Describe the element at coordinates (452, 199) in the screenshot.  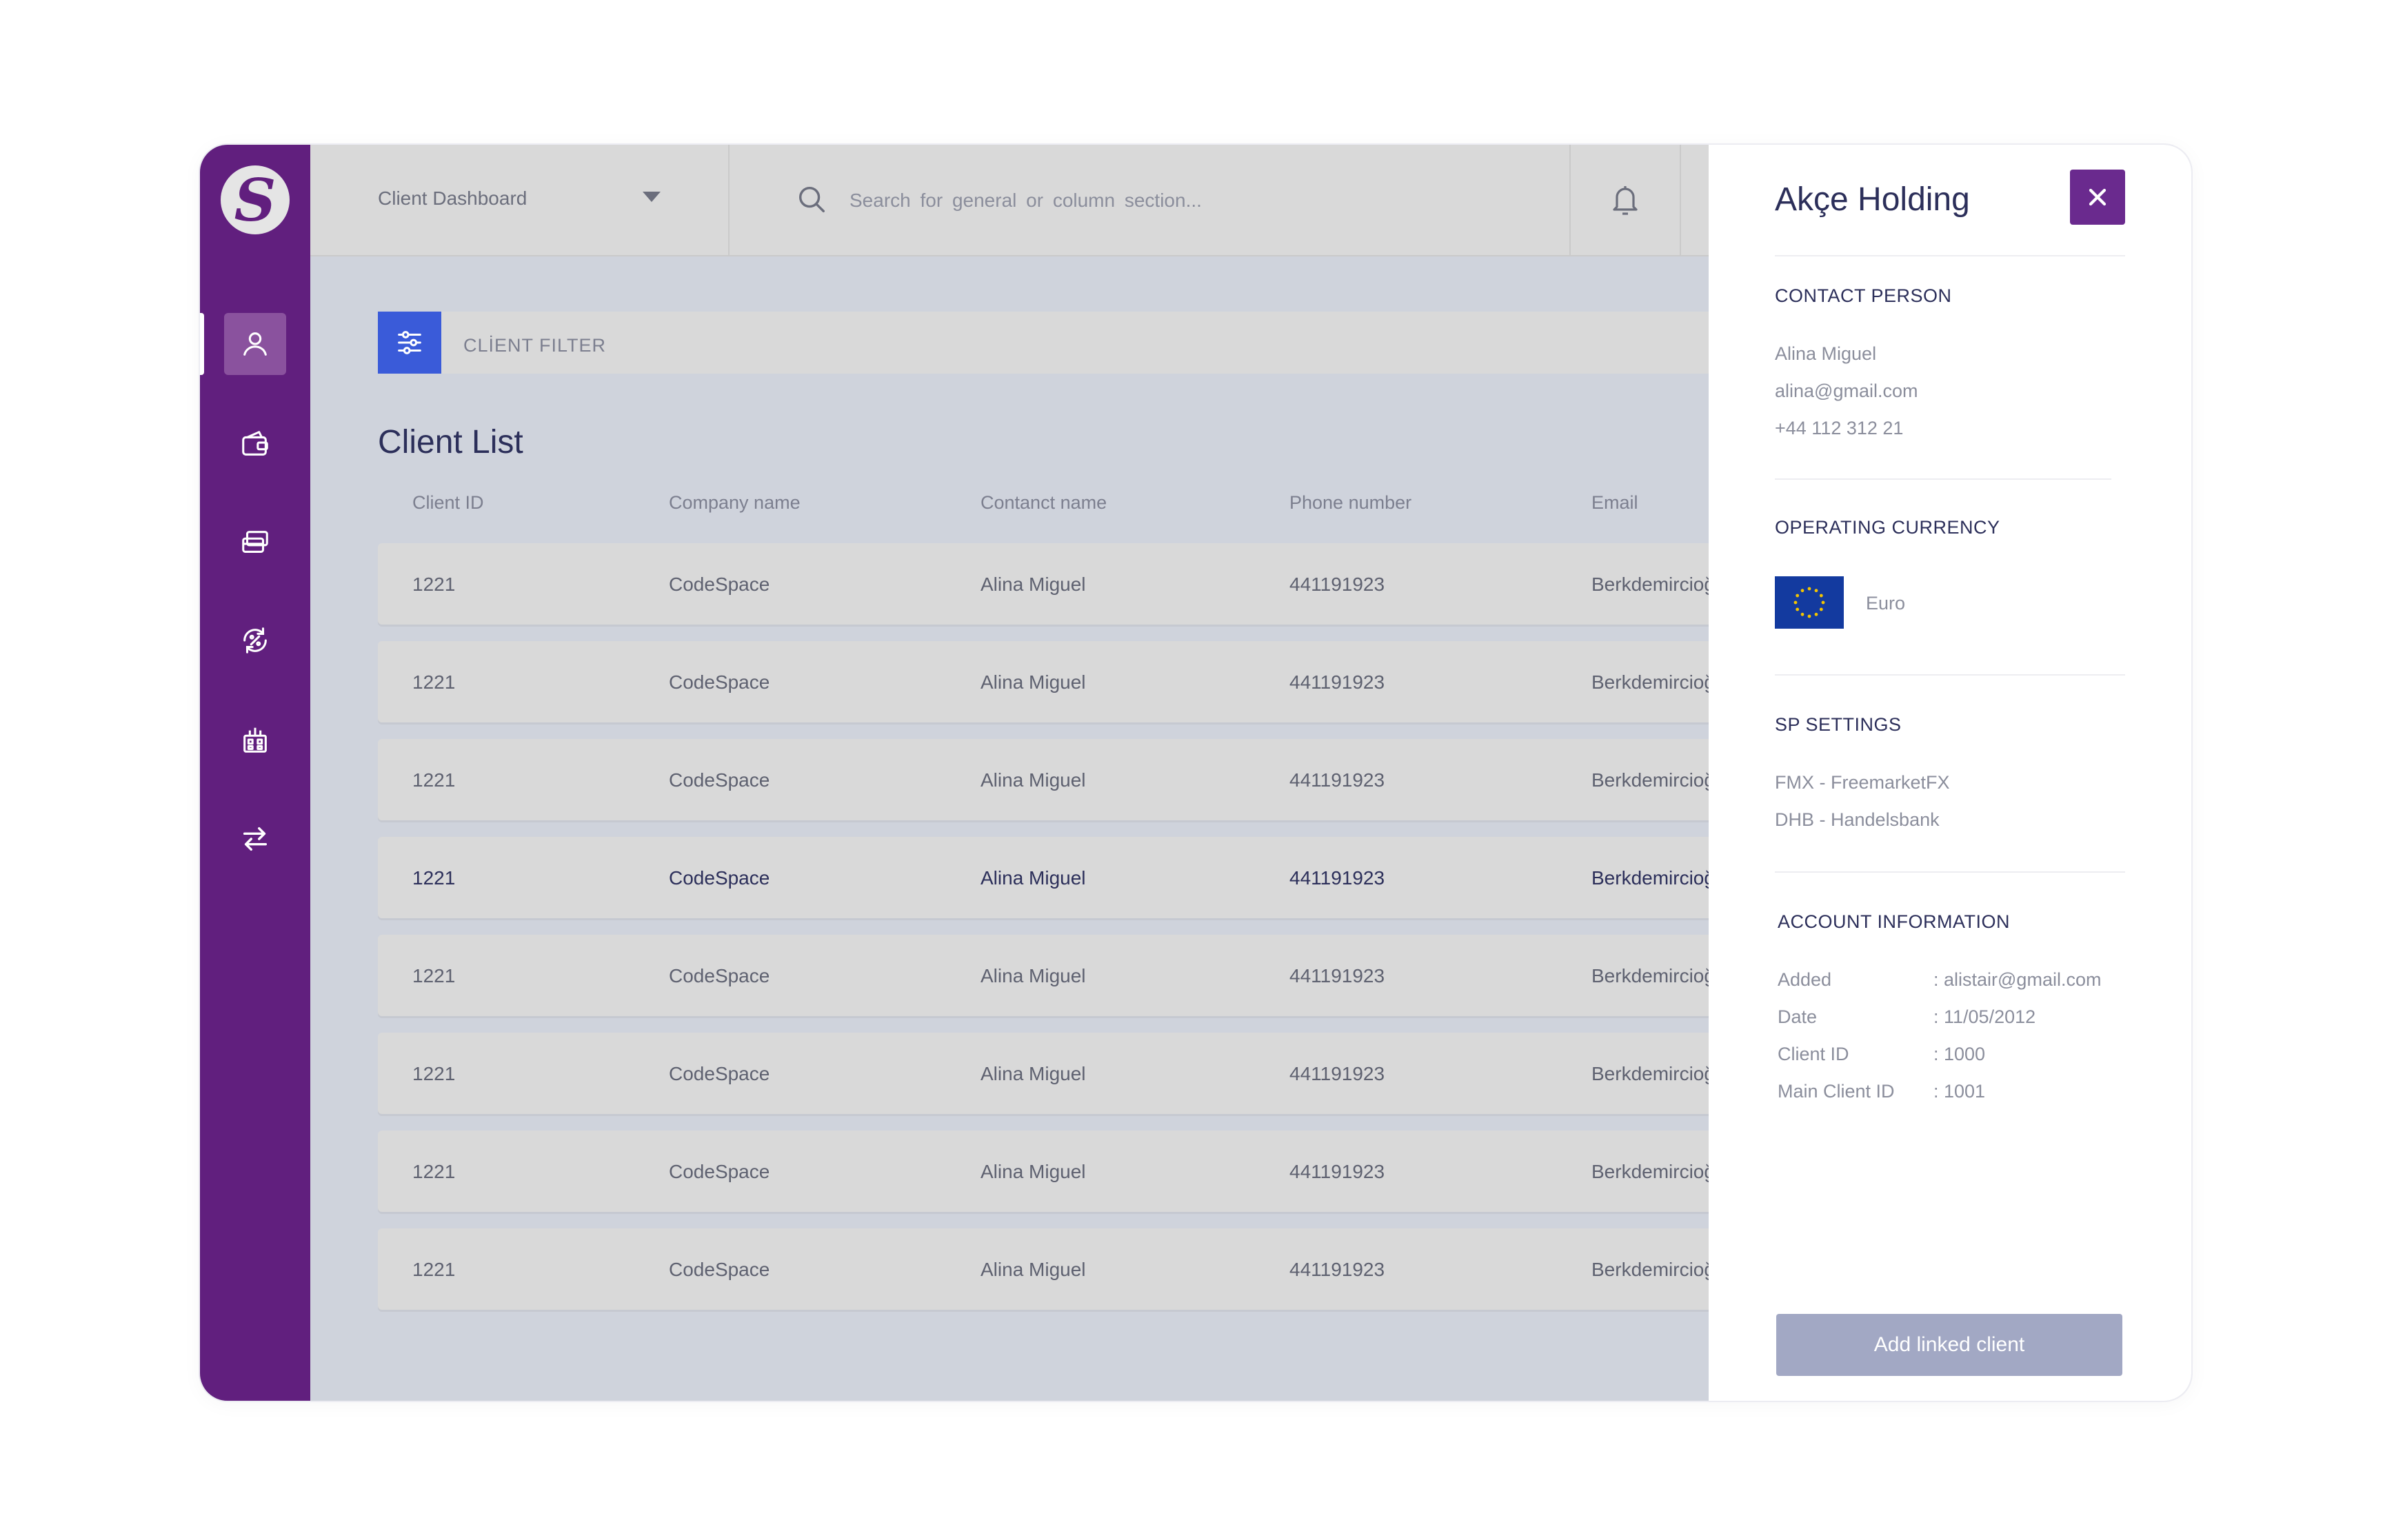
I see `dashboard-select-label: Client Dashboard` at that location.